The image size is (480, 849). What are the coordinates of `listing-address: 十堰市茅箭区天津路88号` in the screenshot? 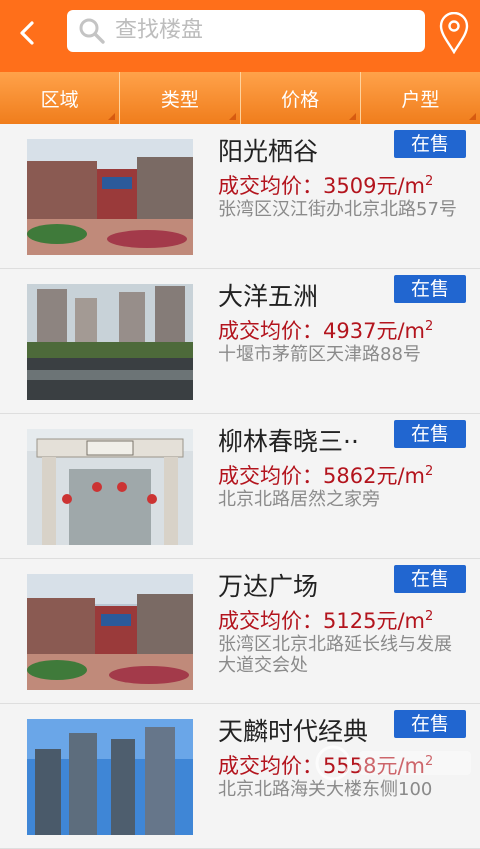 It's located at (319, 354).